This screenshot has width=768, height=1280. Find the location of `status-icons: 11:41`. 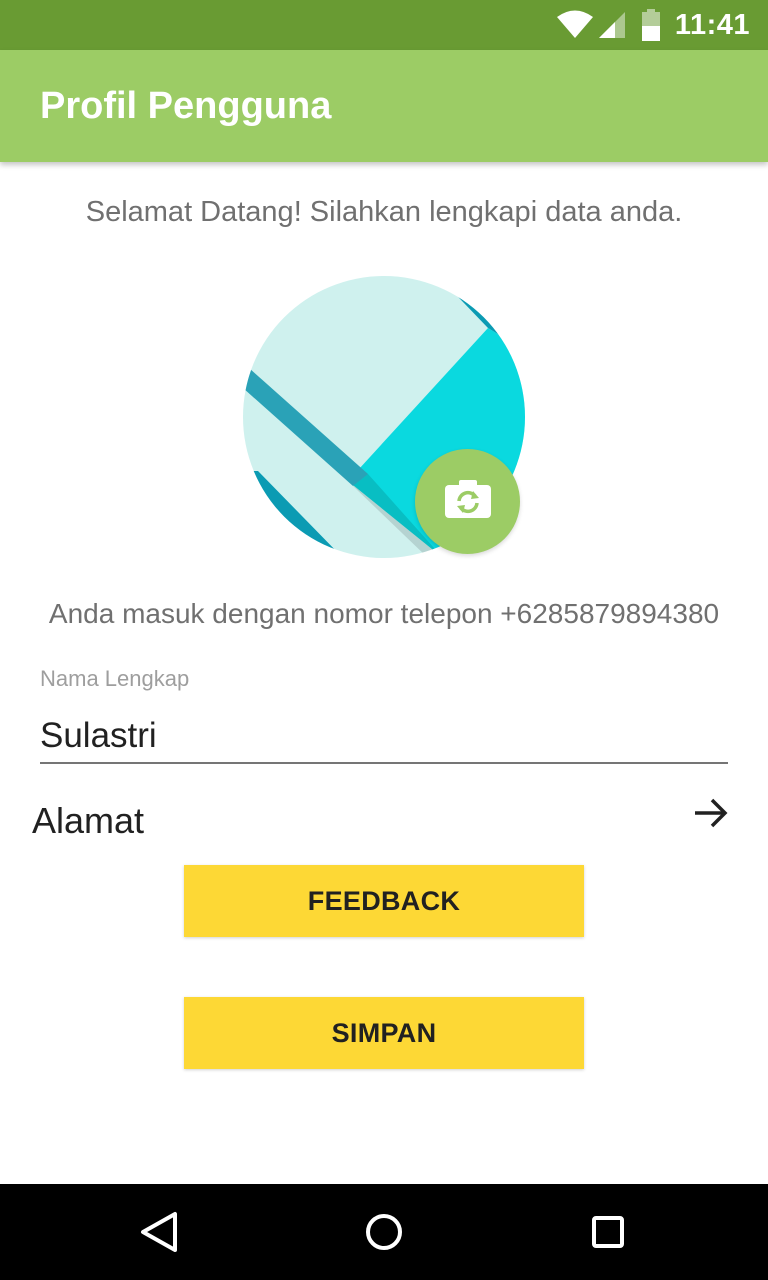

status-icons: 11:41 is located at coordinates (652, 25).